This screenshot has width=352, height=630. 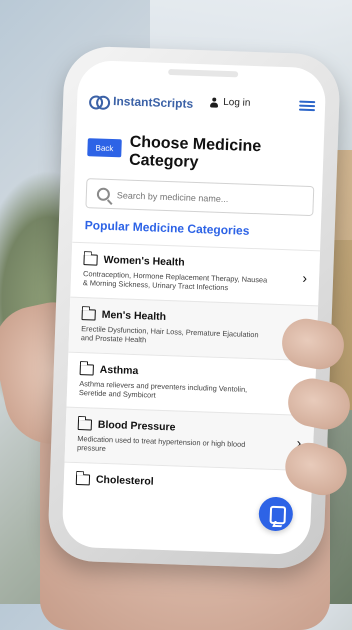 What do you see at coordinates (202, 106) in the screenshot?
I see `top-navbar: InstantScripts Log in` at bounding box center [202, 106].